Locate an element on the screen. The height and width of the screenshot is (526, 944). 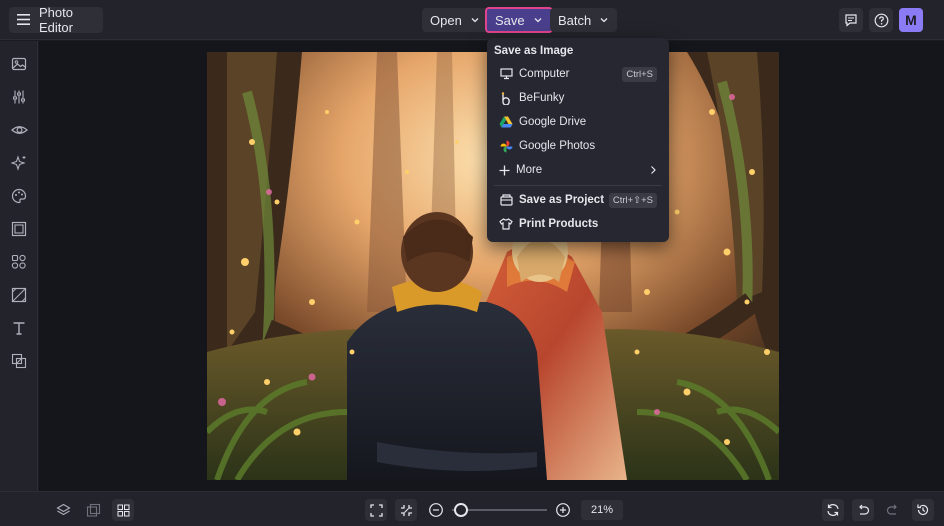
chevron-right-icon is located at coordinates (653, 170).